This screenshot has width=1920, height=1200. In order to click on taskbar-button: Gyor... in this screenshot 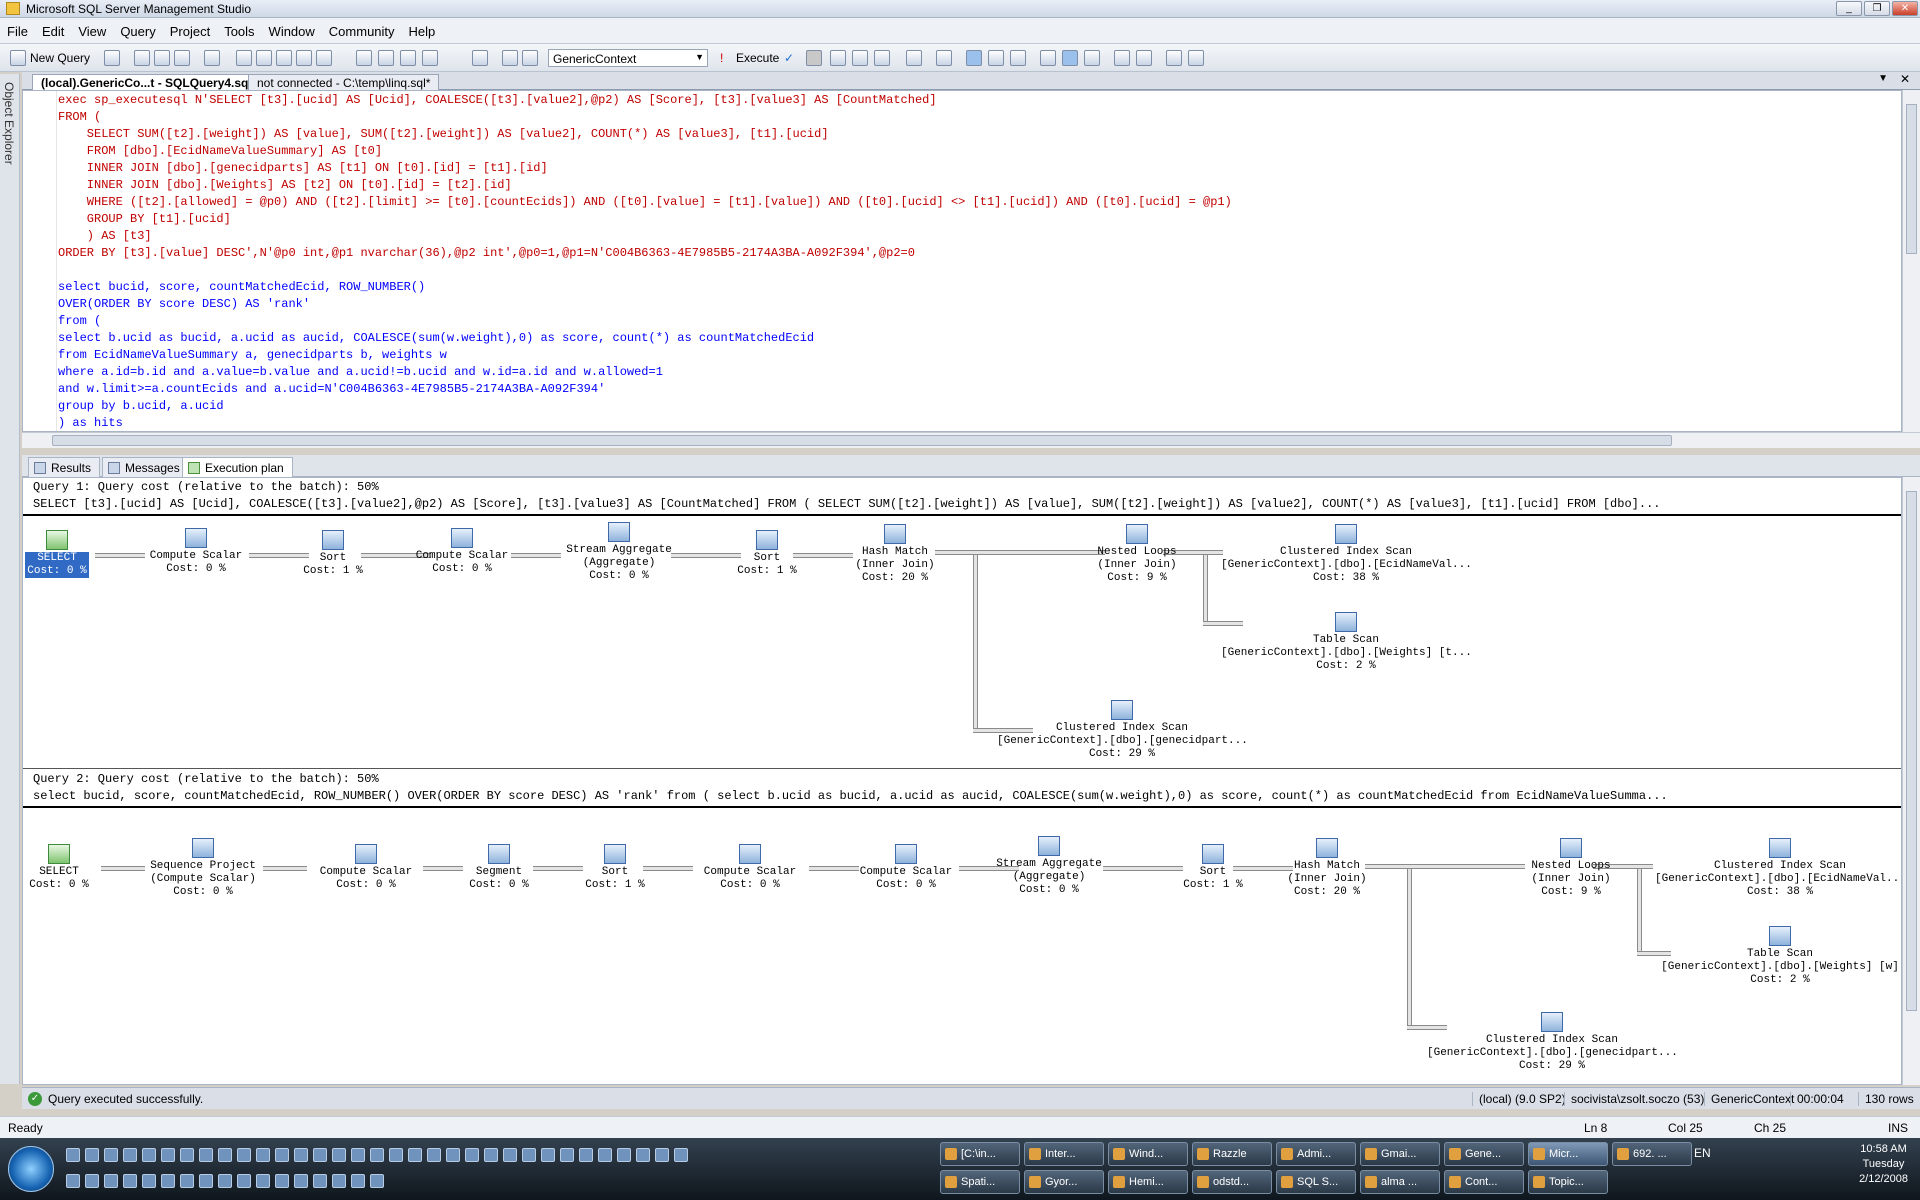, I will do `click(1064, 1182)`.